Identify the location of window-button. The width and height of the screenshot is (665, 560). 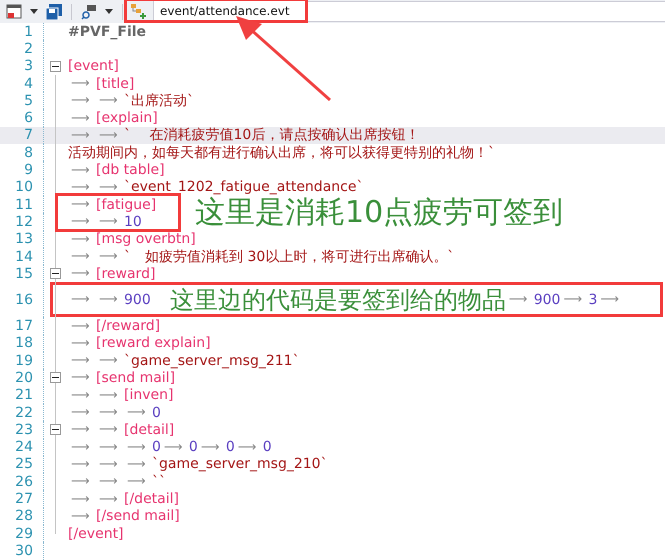
(14, 12).